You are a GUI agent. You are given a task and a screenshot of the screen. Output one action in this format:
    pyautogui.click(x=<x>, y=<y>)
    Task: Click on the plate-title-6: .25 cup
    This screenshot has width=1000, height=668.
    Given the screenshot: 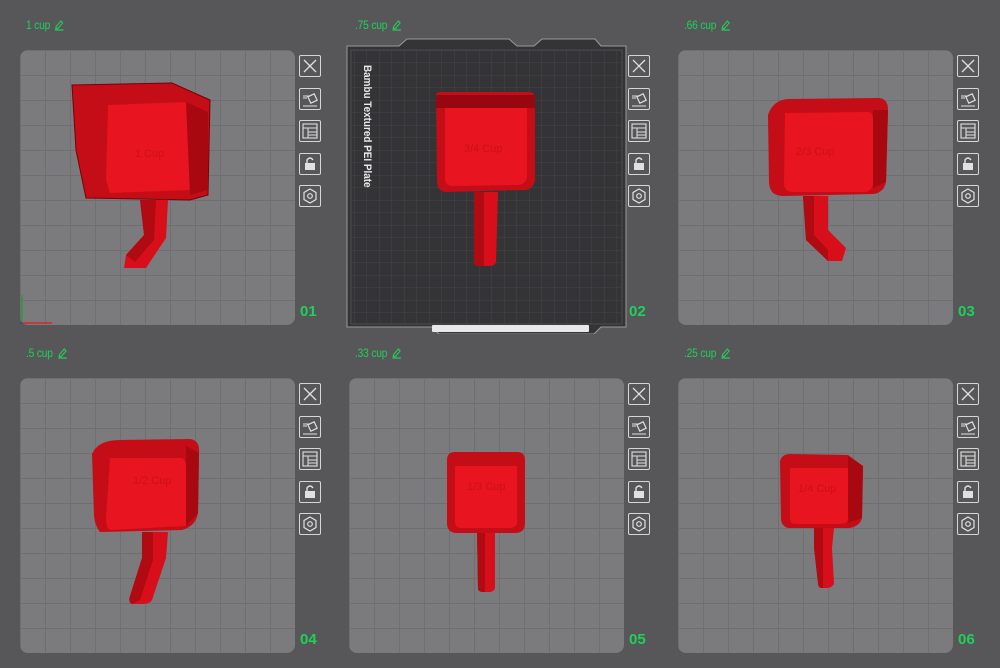 What is the action you would take?
    pyautogui.click(x=707, y=353)
    